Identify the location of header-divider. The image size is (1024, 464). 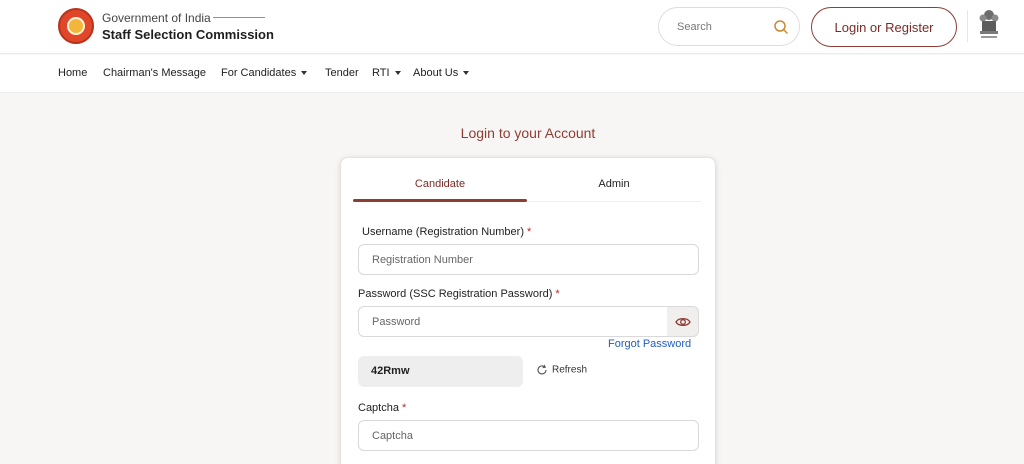
(967, 26).